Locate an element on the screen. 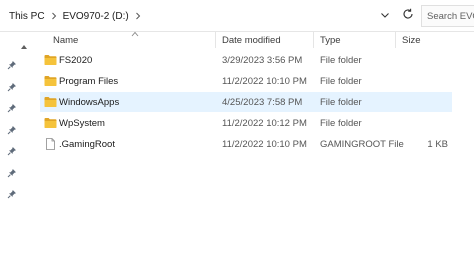 This screenshot has width=474, height=258. file-name: FS2020 is located at coordinates (76, 60).